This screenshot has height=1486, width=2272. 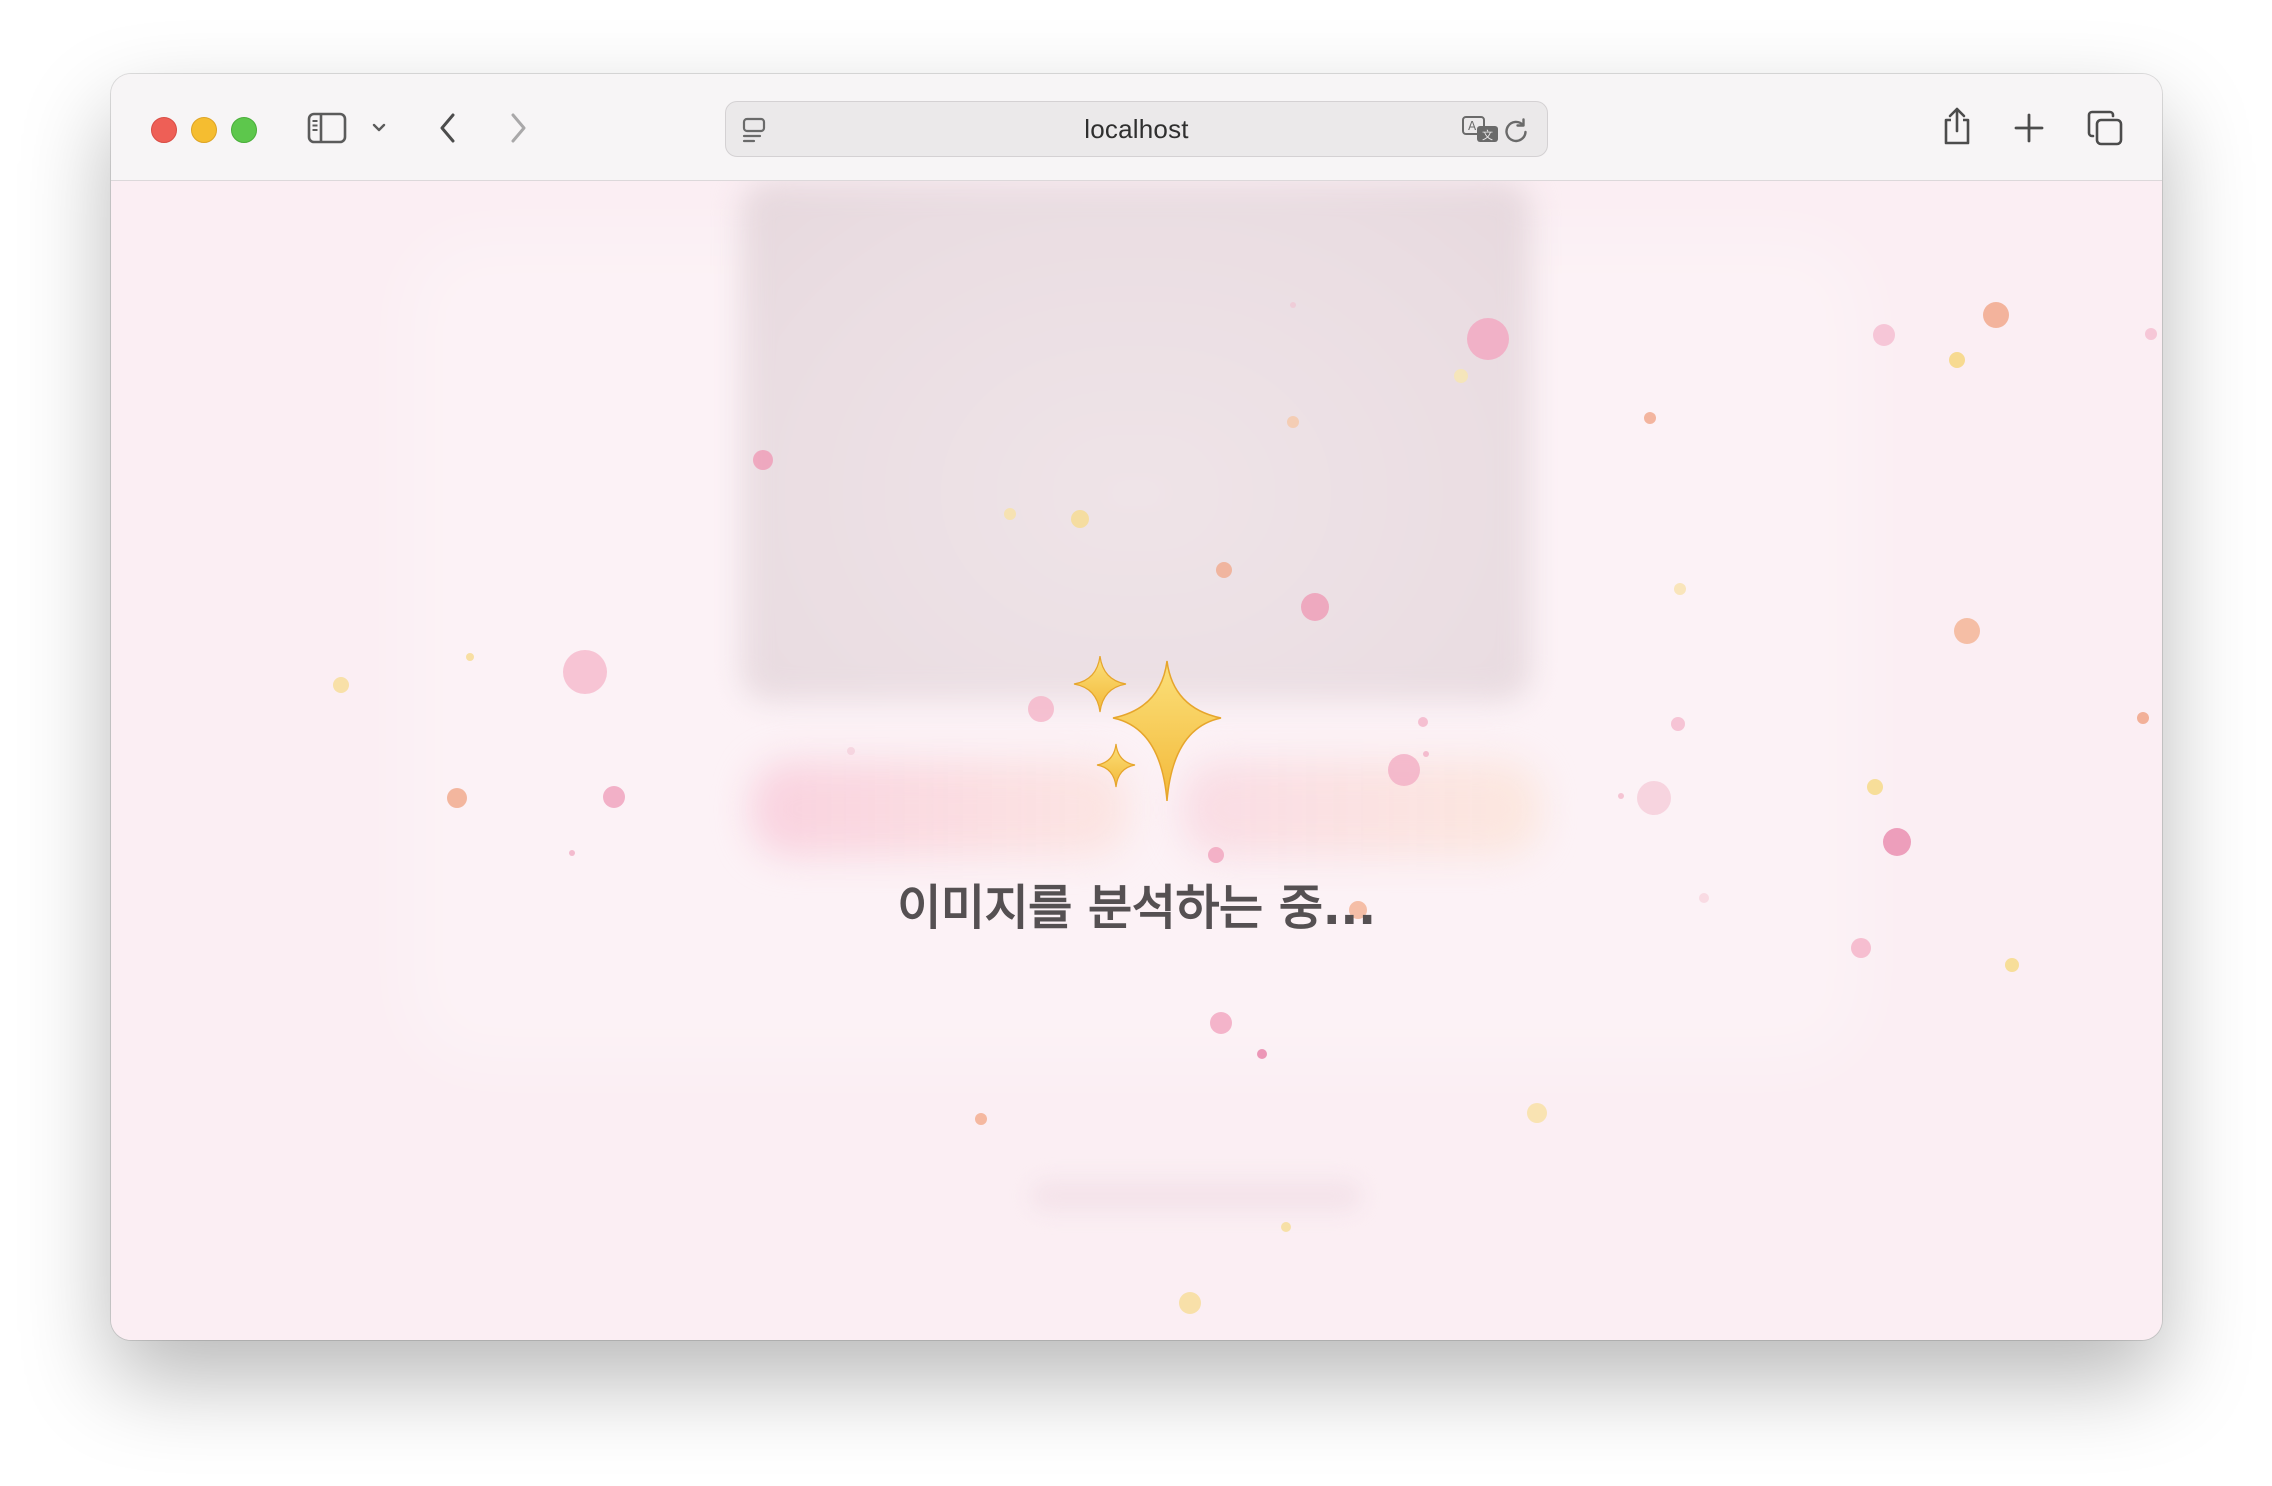 What do you see at coordinates (1196, 1196) in the screenshot?
I see `blurred-footer-pill` at bounding box center [1196, 1196].